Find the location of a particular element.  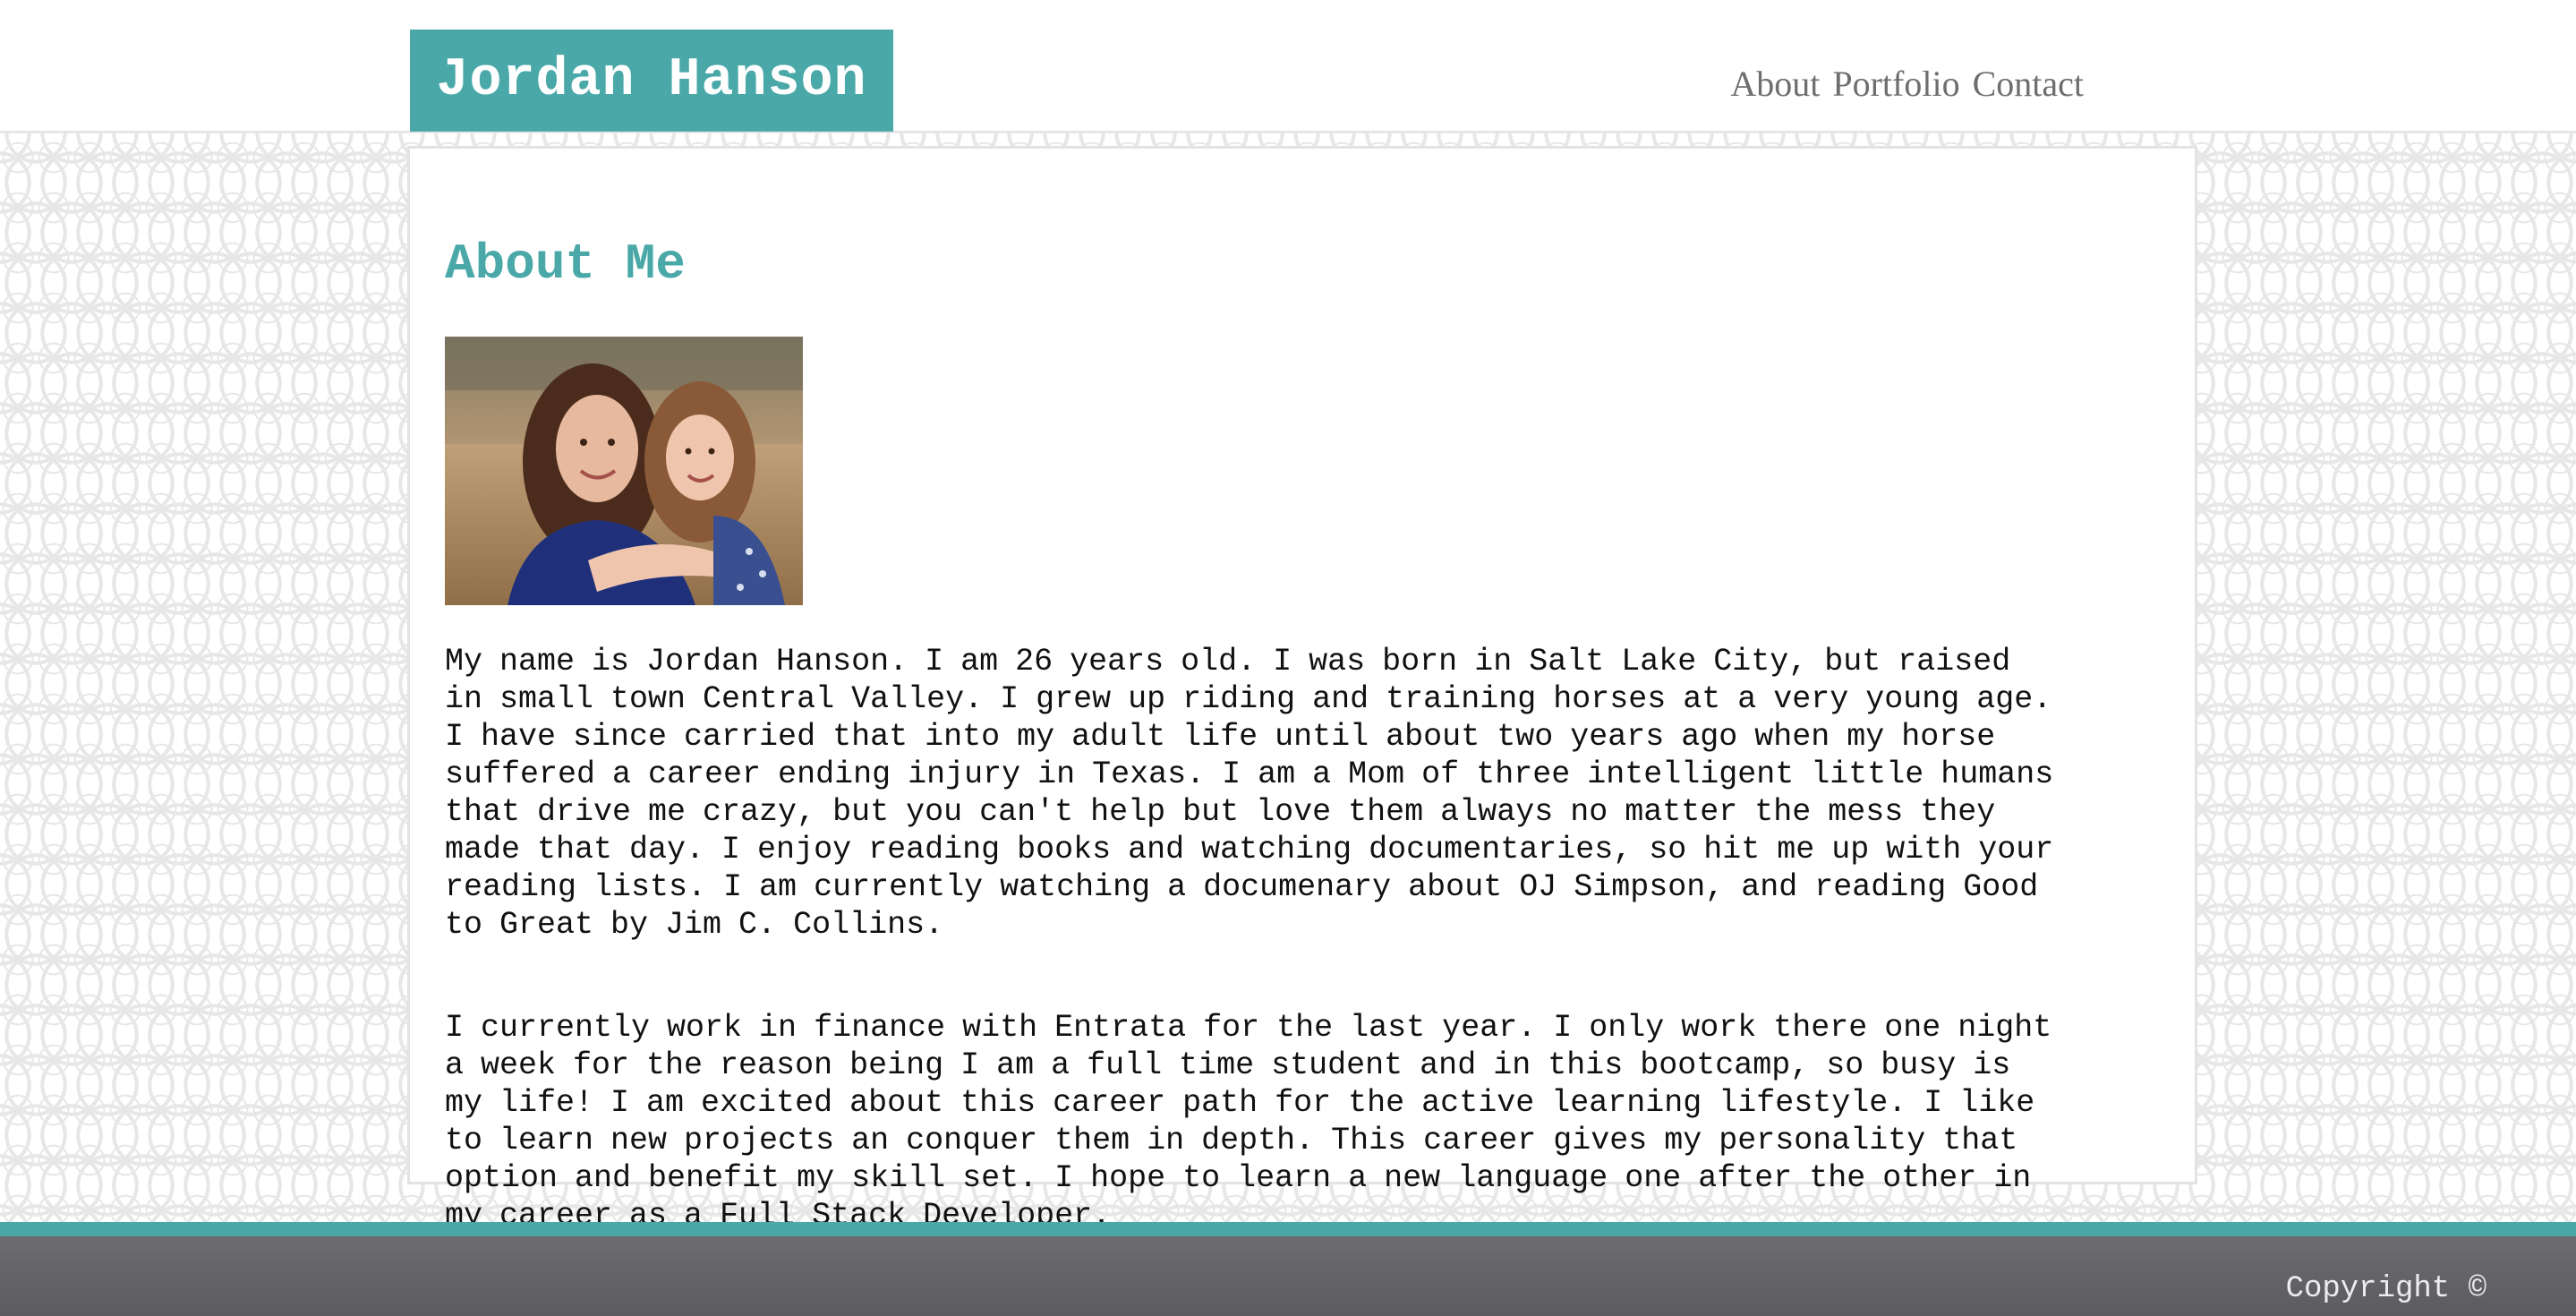

site-header: Jordan Hanson About Portfolio Contact is located at coordinates (1288, 66).